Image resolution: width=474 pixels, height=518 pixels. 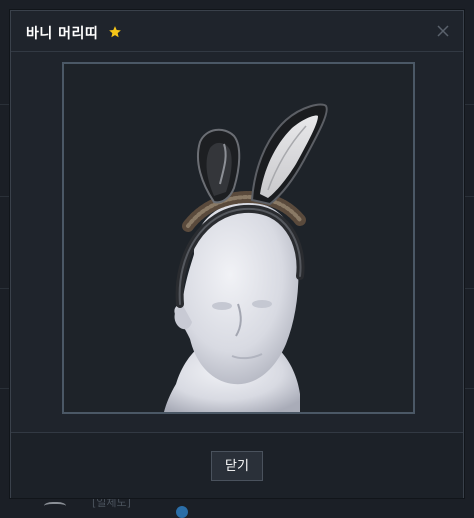 What do you see at coordinates (55, 507) in the screenshot?
I see `background-shape` at bounding box center [55, 507].